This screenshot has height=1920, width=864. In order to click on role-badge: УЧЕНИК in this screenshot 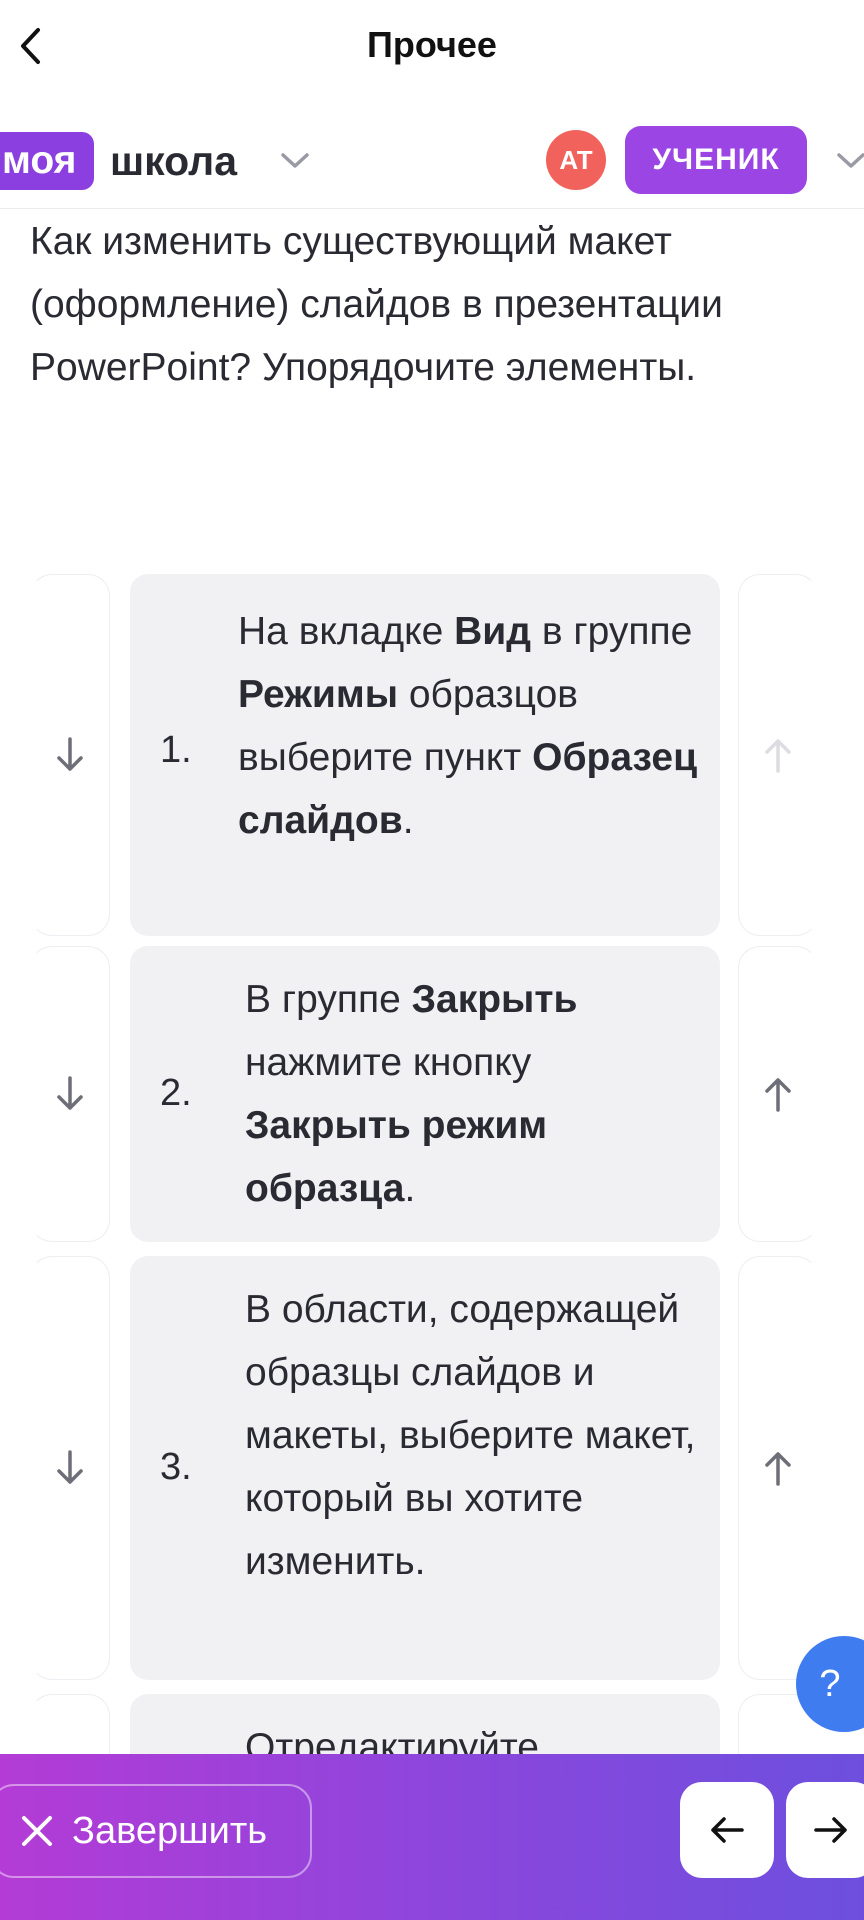, I will do `click(716, 160)`.